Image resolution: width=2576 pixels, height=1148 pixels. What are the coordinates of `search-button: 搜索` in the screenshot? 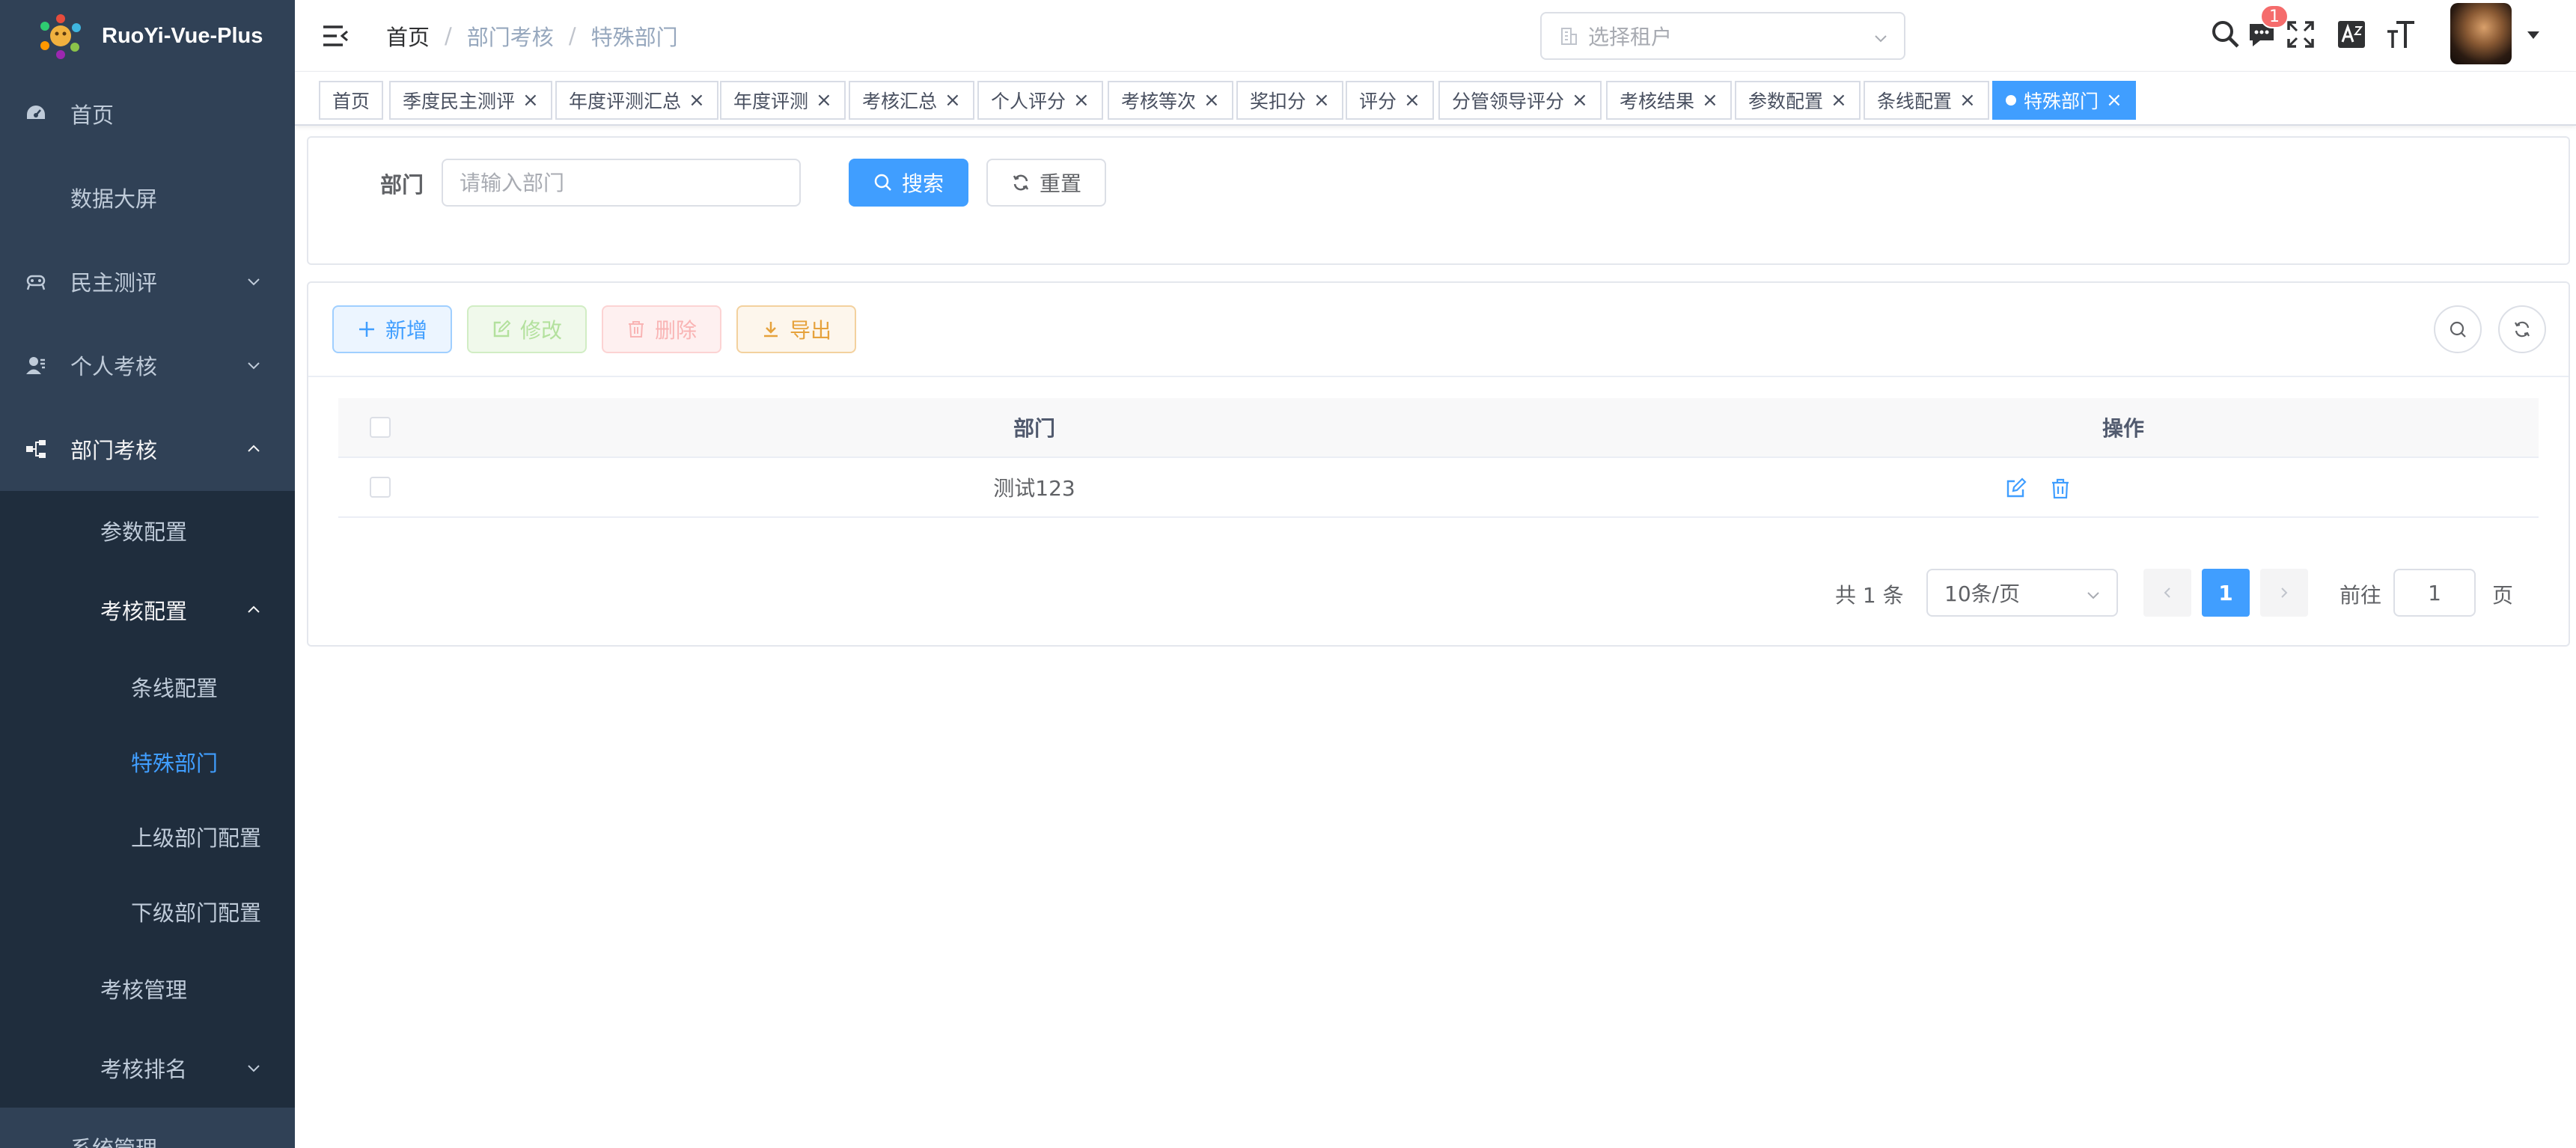 It's located at (909, 183).